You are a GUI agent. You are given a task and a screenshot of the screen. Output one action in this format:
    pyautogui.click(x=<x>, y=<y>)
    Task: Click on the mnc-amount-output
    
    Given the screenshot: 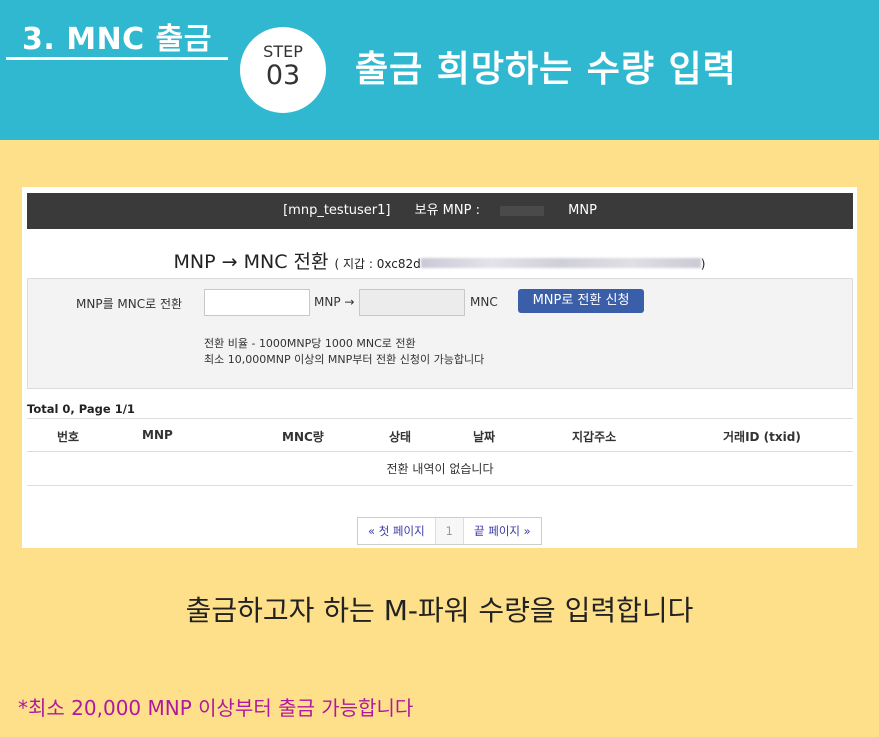 What is the action you would take?
    pyautogui.click(x=412, y=302)
    